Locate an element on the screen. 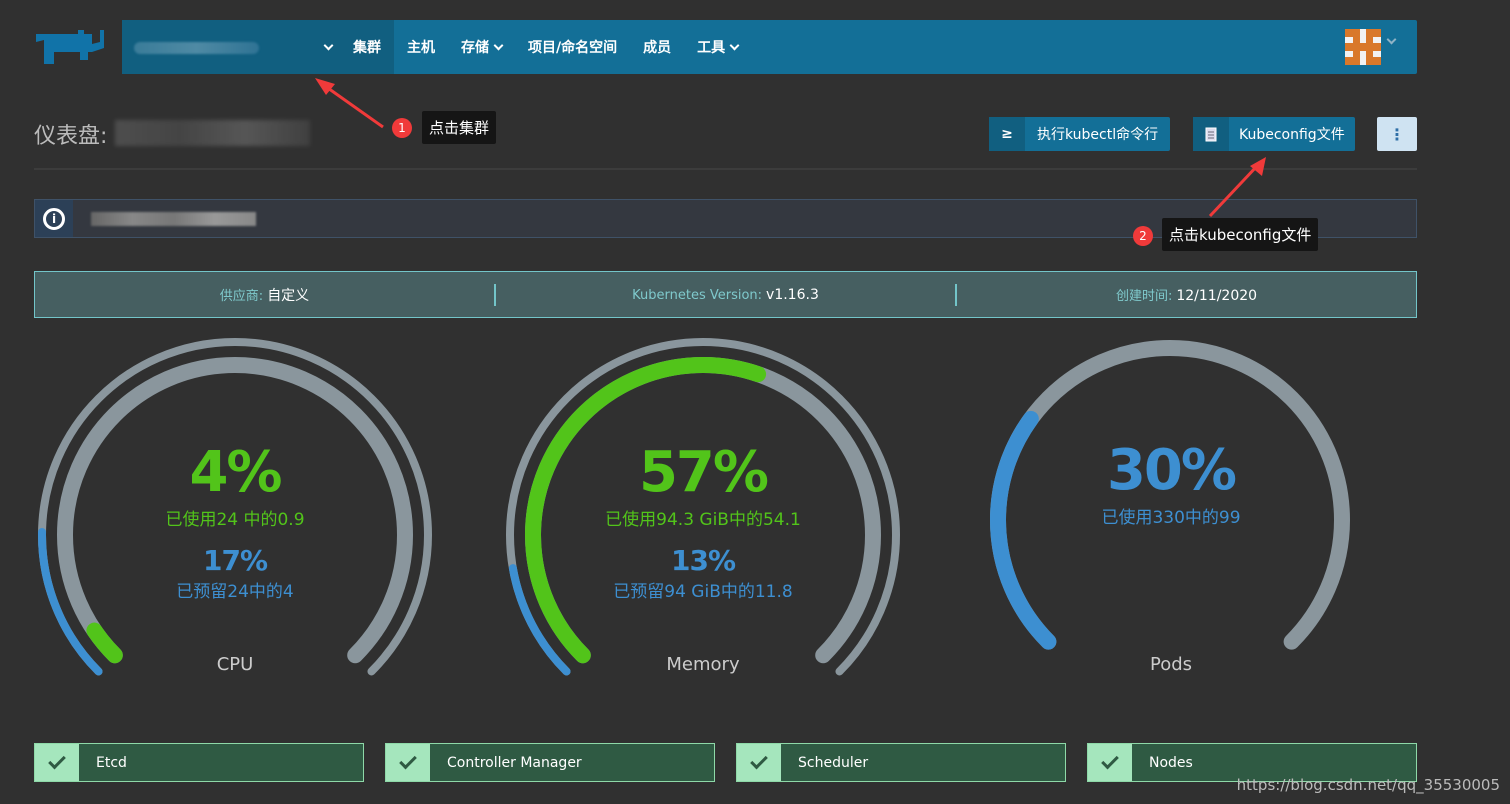  rancher-logo is located at coordinates (71, 47).